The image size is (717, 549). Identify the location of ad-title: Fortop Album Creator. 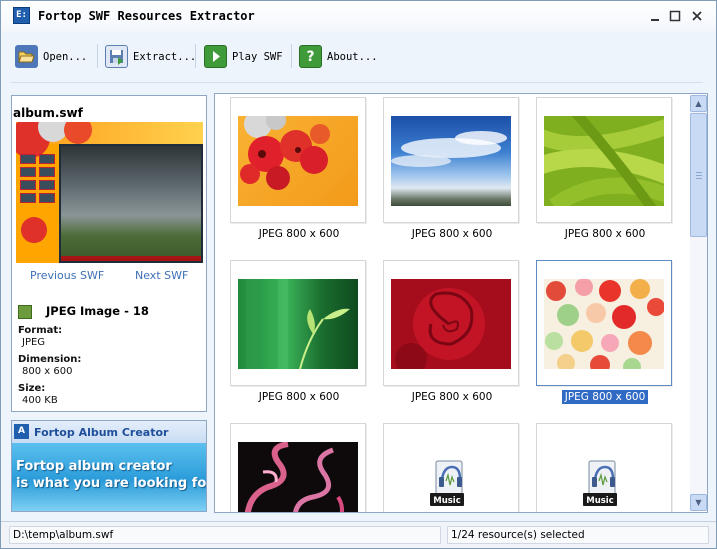
(101, 432).